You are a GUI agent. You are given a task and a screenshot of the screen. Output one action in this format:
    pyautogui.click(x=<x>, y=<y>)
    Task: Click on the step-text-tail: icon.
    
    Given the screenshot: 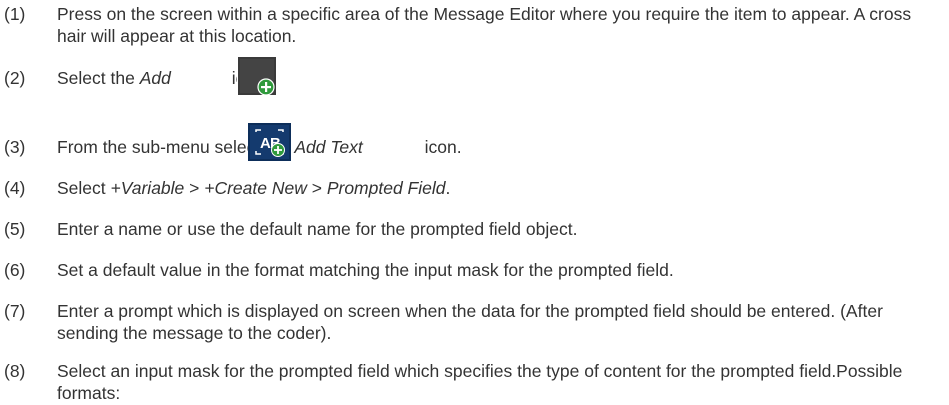 What is the action you would take?
    pyautogui.click(x=440, y=147)
    